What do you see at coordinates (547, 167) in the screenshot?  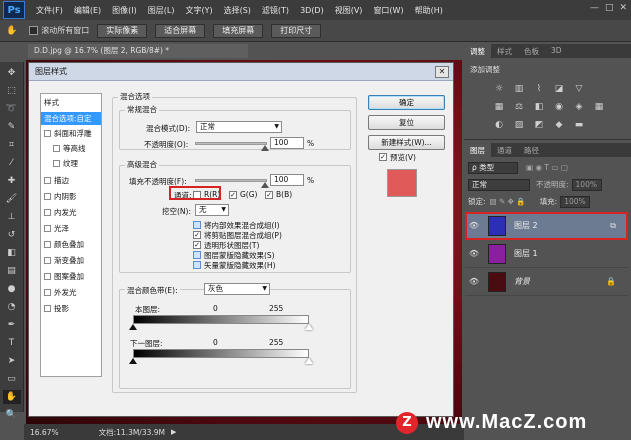 I see `filter-icons: ▣ ◉ T ▭ ▢` at bounding box center [547, 167].